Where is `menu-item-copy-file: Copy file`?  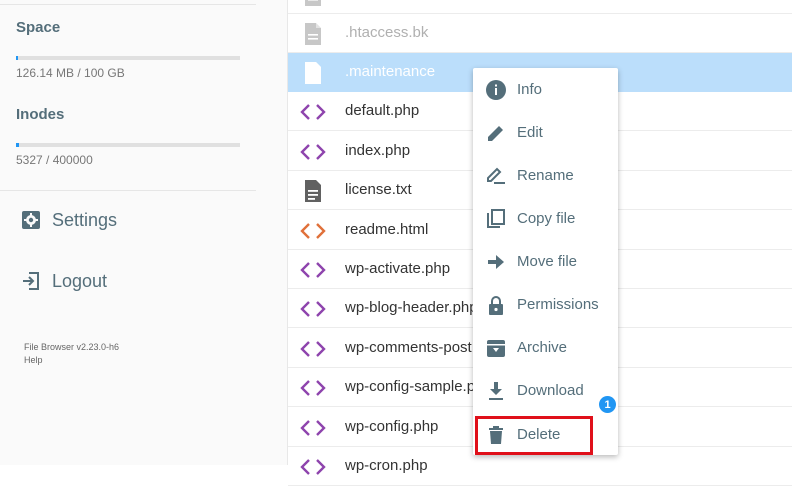 menu-item-copy-file: Copy file is located at coordinates (545, 218).